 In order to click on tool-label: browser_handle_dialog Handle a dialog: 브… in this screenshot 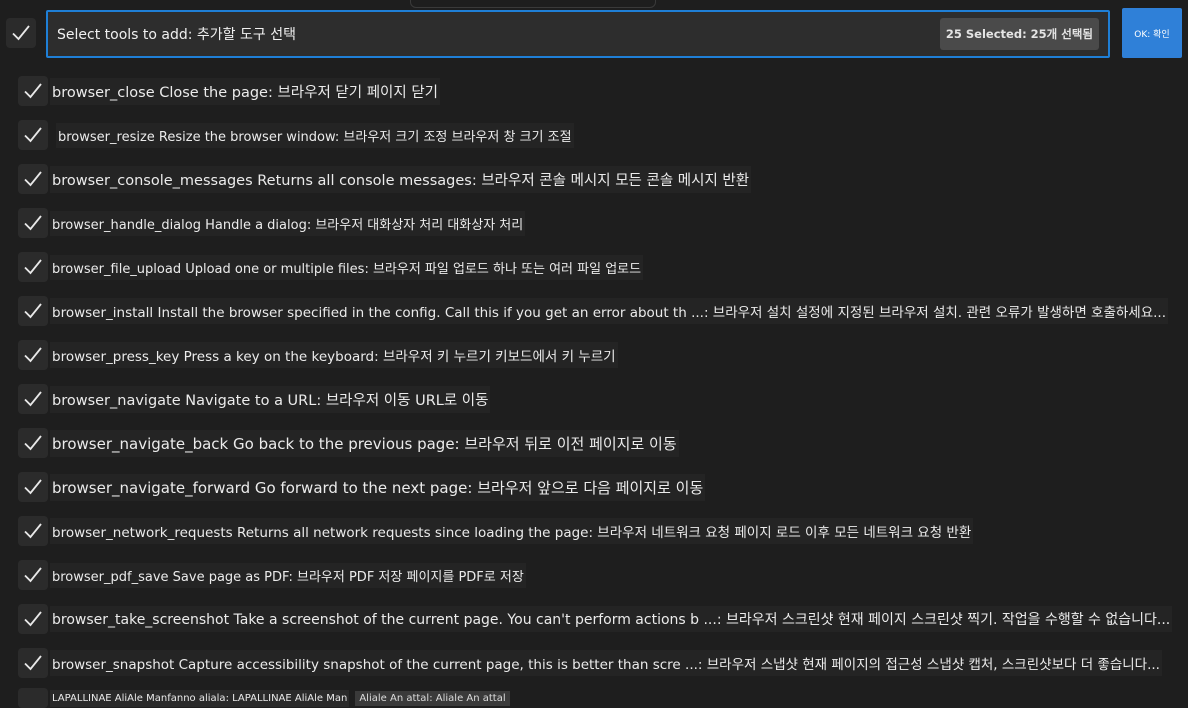, I will do `click(288, 223)`.